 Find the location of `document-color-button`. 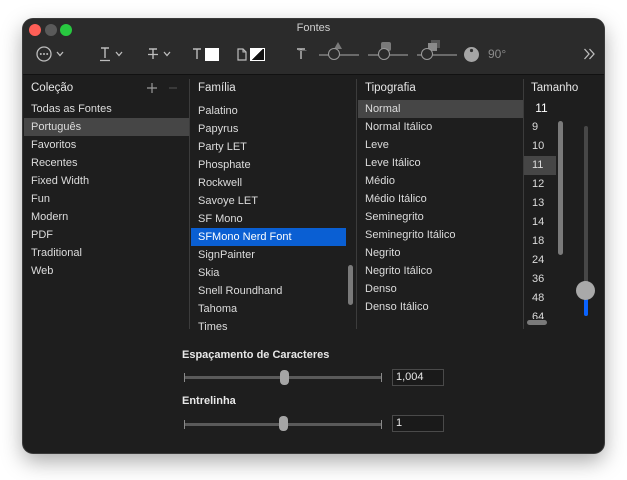

document-color-button is located at coordinates (251, 54).